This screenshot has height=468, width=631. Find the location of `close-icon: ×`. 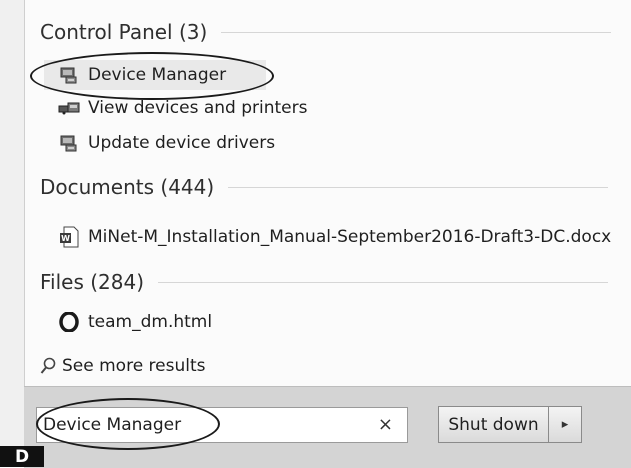

close-icon: × is located at coordinates (385, 425).